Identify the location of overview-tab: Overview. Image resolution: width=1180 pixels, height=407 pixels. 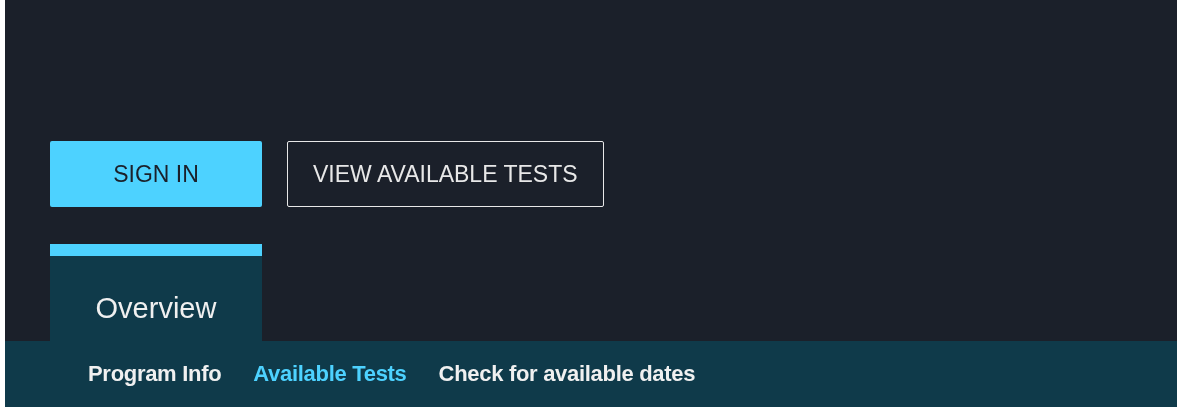
(156, 292).